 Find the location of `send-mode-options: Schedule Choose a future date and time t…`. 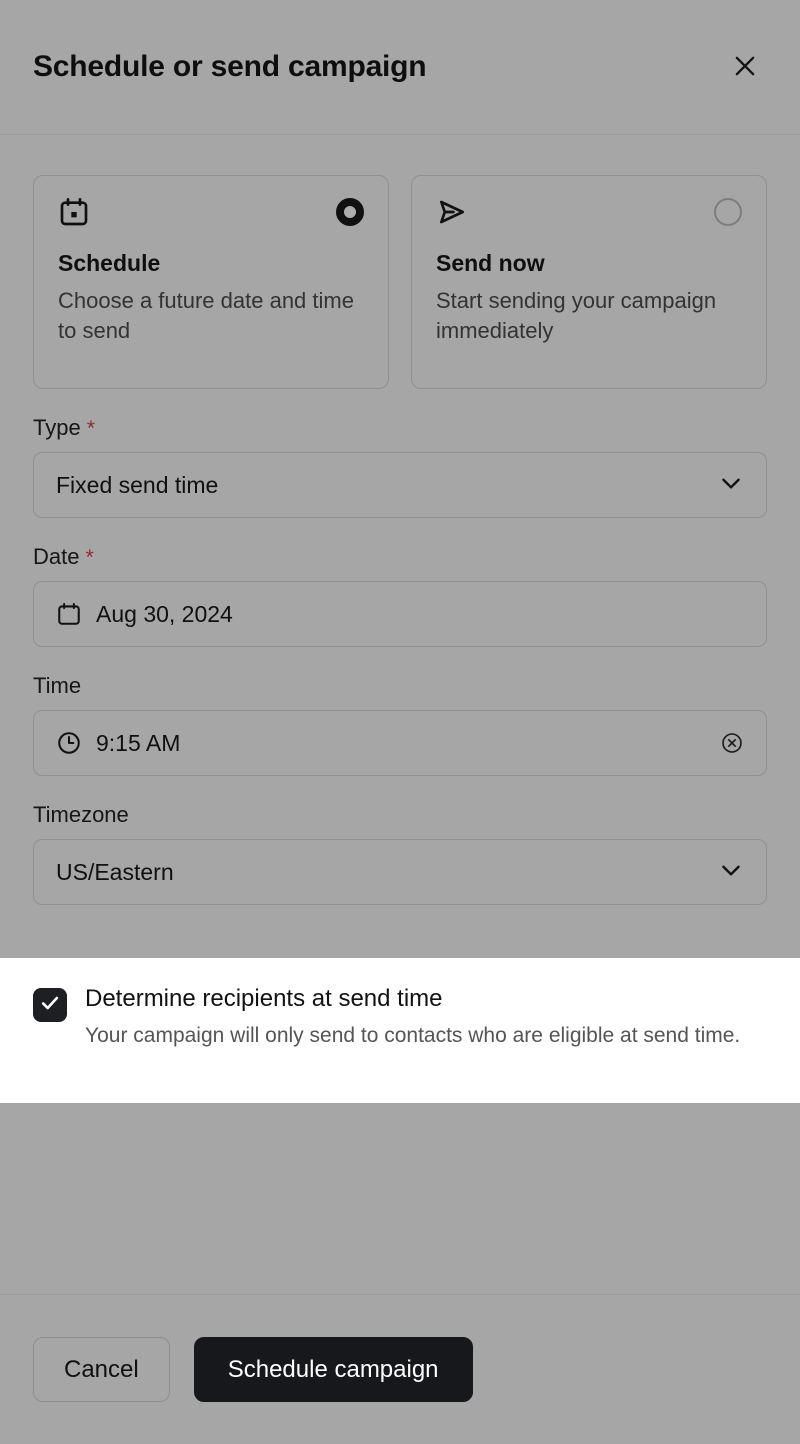

send-mode-options: Schedule Choose a future date and time t… is located at coordinates (400, 282).